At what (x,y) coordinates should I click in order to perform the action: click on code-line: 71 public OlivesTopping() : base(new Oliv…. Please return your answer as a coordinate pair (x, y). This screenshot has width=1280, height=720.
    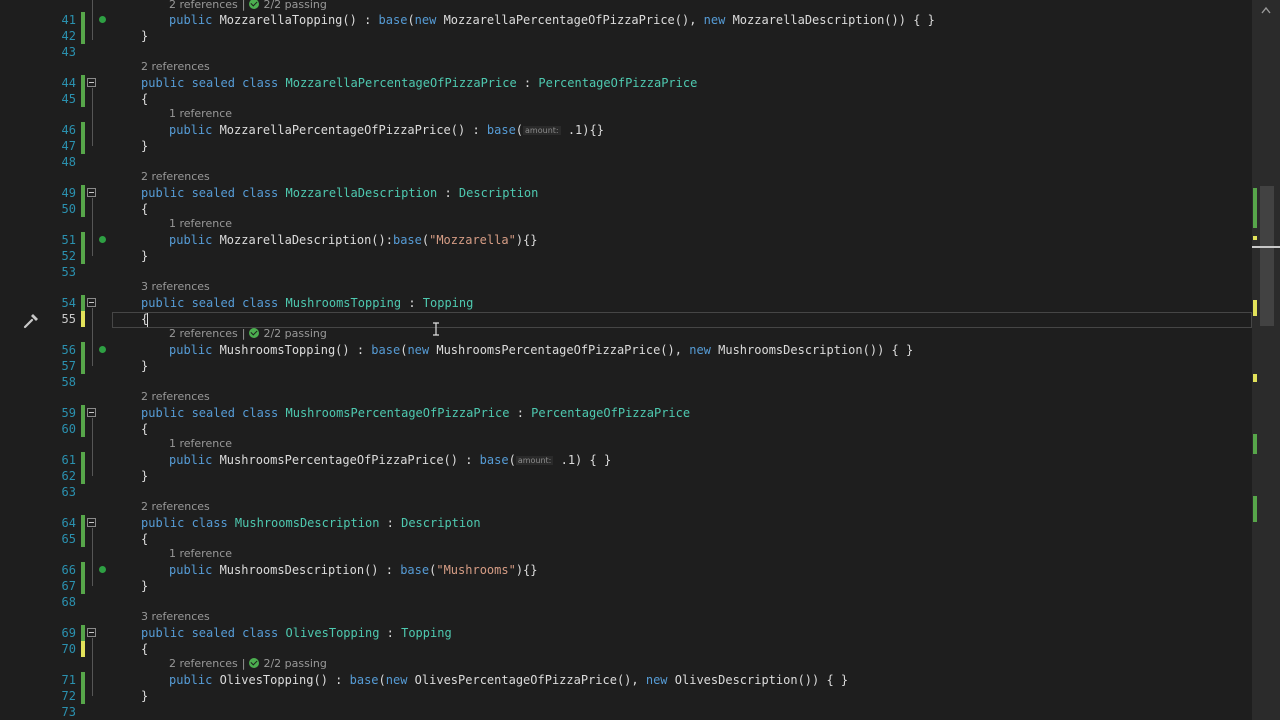
    Looking at the image, I should click on (625, 680).